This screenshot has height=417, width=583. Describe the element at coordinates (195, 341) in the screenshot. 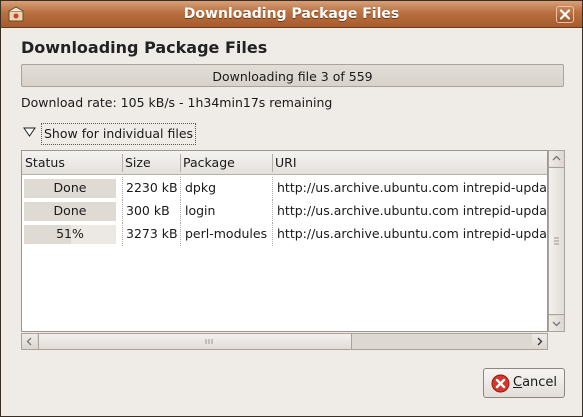

I see `horizontal-scroll-thumb` at that location.